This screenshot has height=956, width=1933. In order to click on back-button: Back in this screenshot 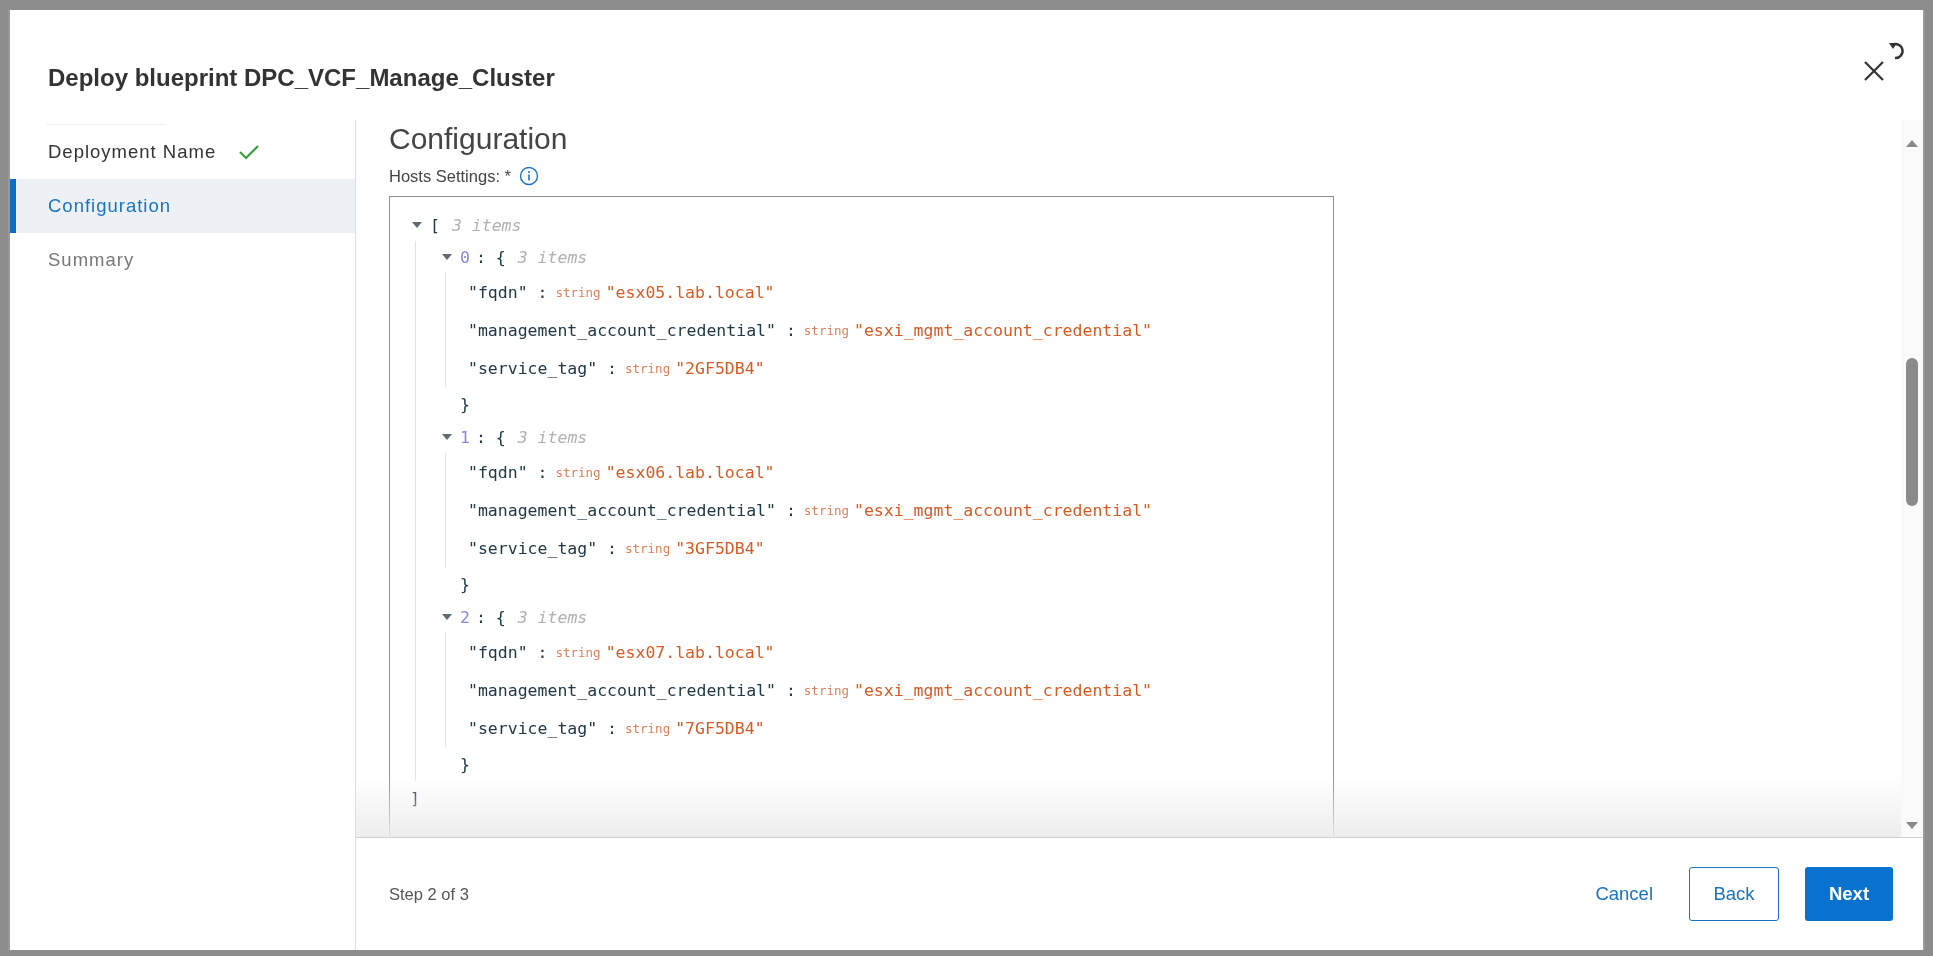, I will do `click(1734, 894)`.